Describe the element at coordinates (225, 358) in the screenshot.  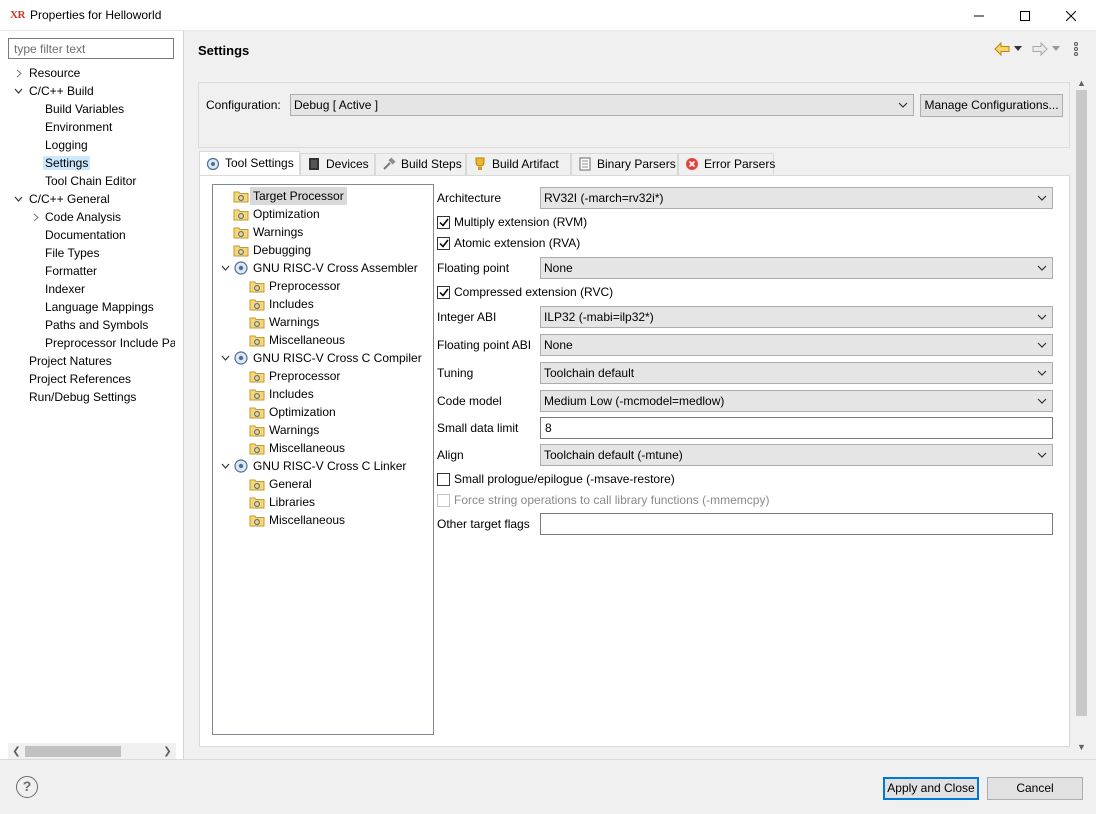
I see `collapse-c-compiler-chevron-icon` at that location.